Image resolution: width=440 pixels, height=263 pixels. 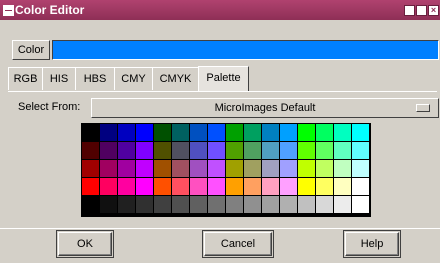 I want to click on help-button: Help, so click(x=372, y=244).